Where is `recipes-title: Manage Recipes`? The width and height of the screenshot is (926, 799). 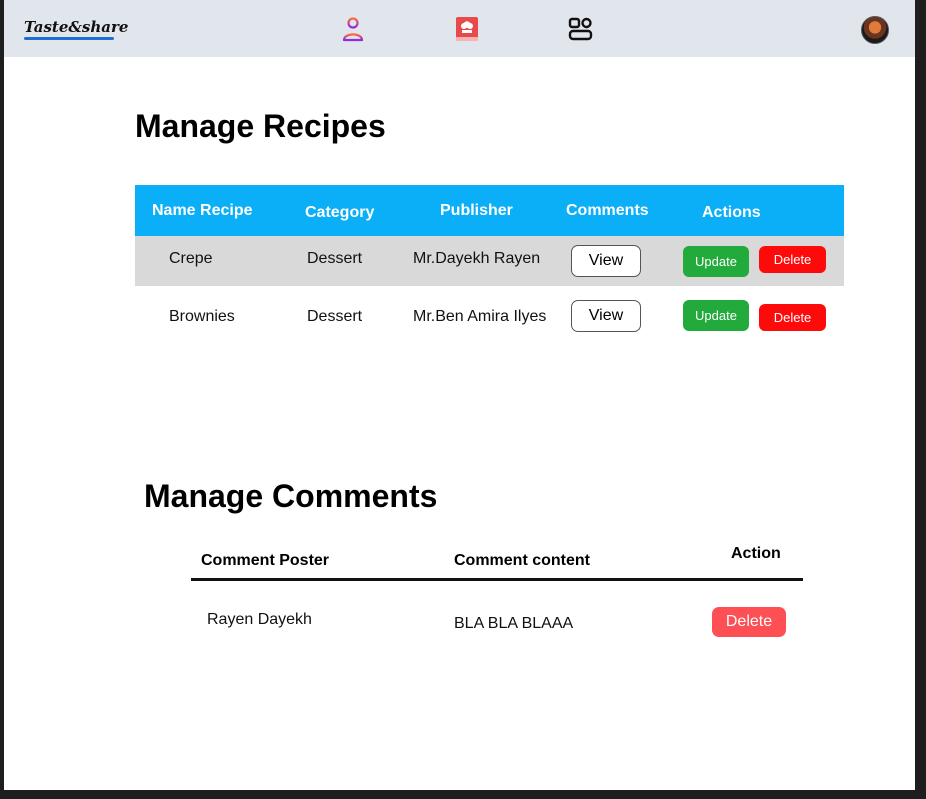 recipes-title: Manage Recipes is located at coordinates (260, 126).